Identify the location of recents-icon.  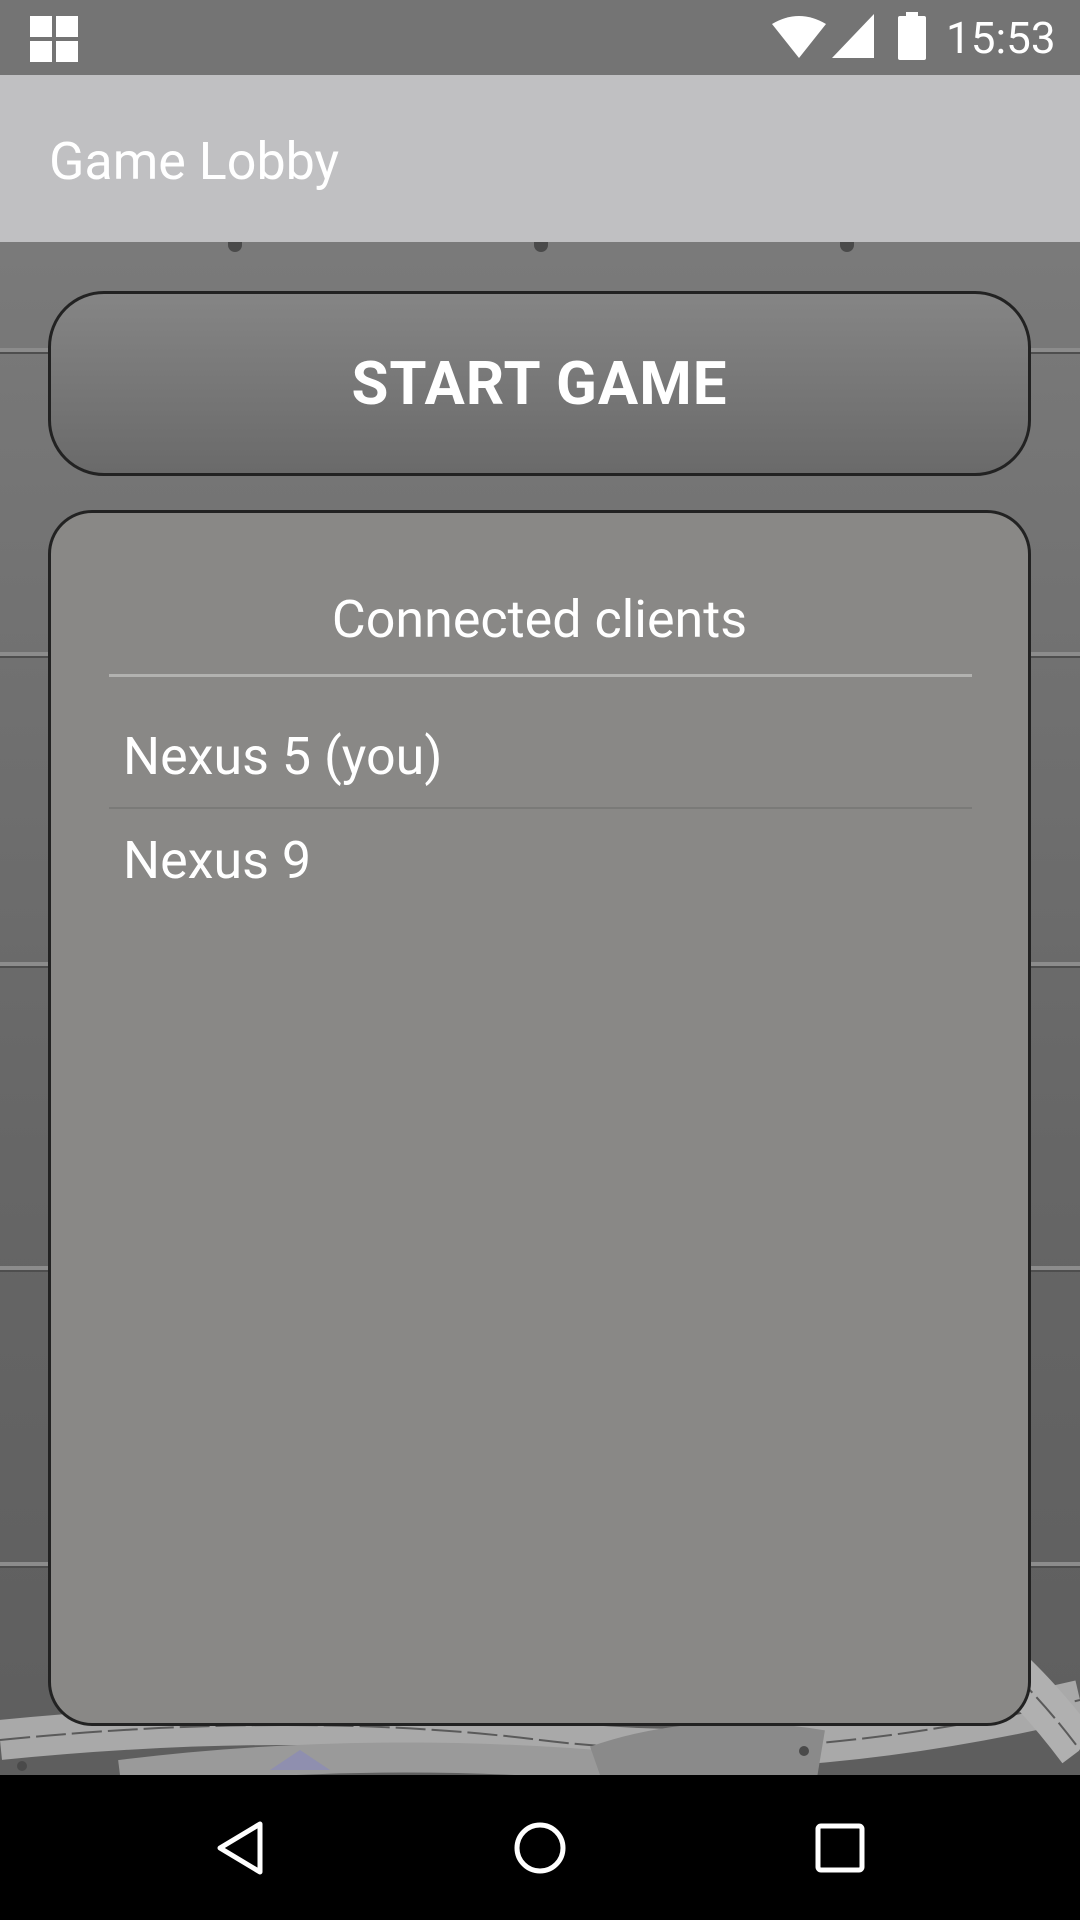
(840, 1847).